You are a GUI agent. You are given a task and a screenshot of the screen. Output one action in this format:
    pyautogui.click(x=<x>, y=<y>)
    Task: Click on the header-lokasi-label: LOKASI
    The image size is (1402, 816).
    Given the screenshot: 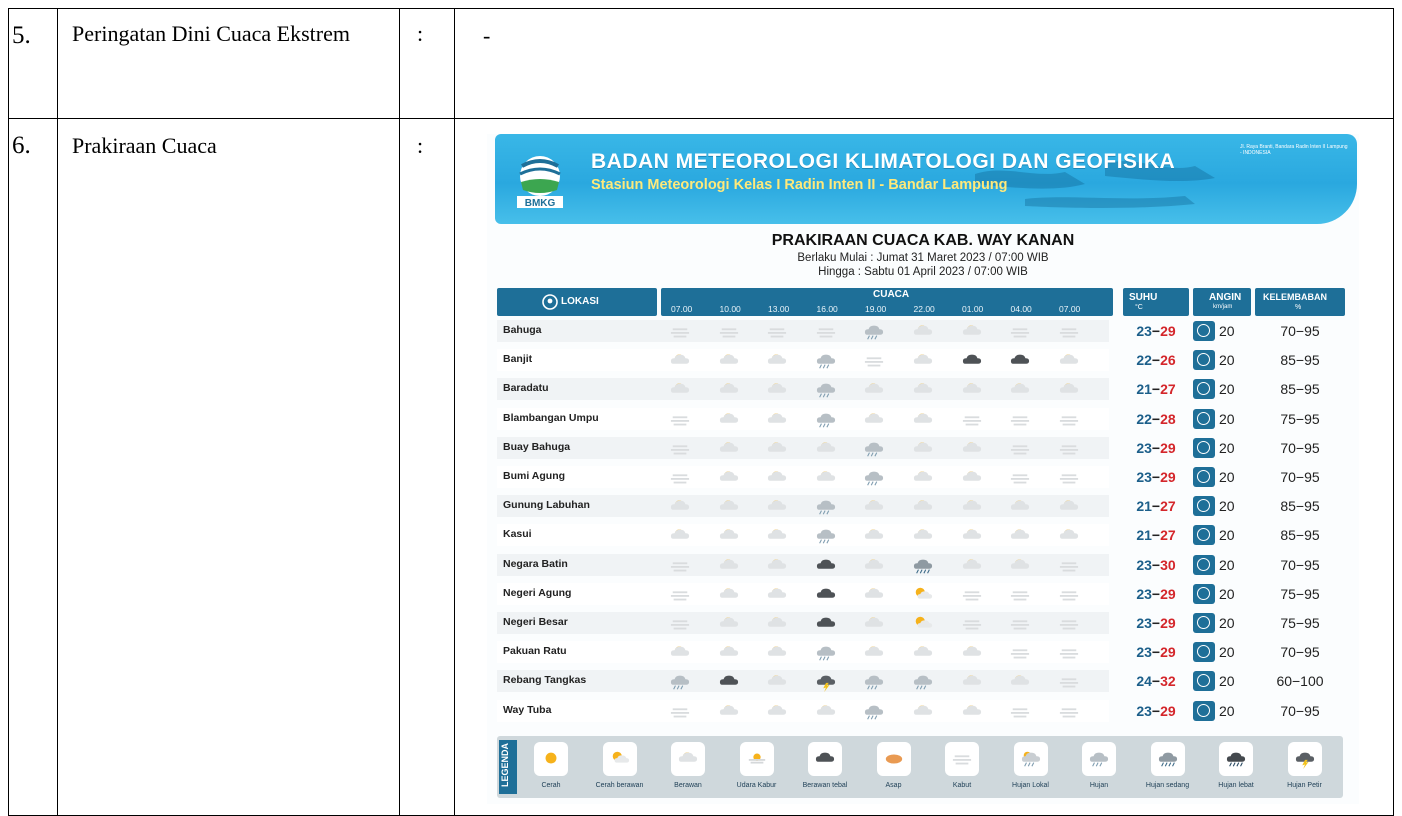 What is the action you would take?
    pyautogui.click(x=580, y=301)
    